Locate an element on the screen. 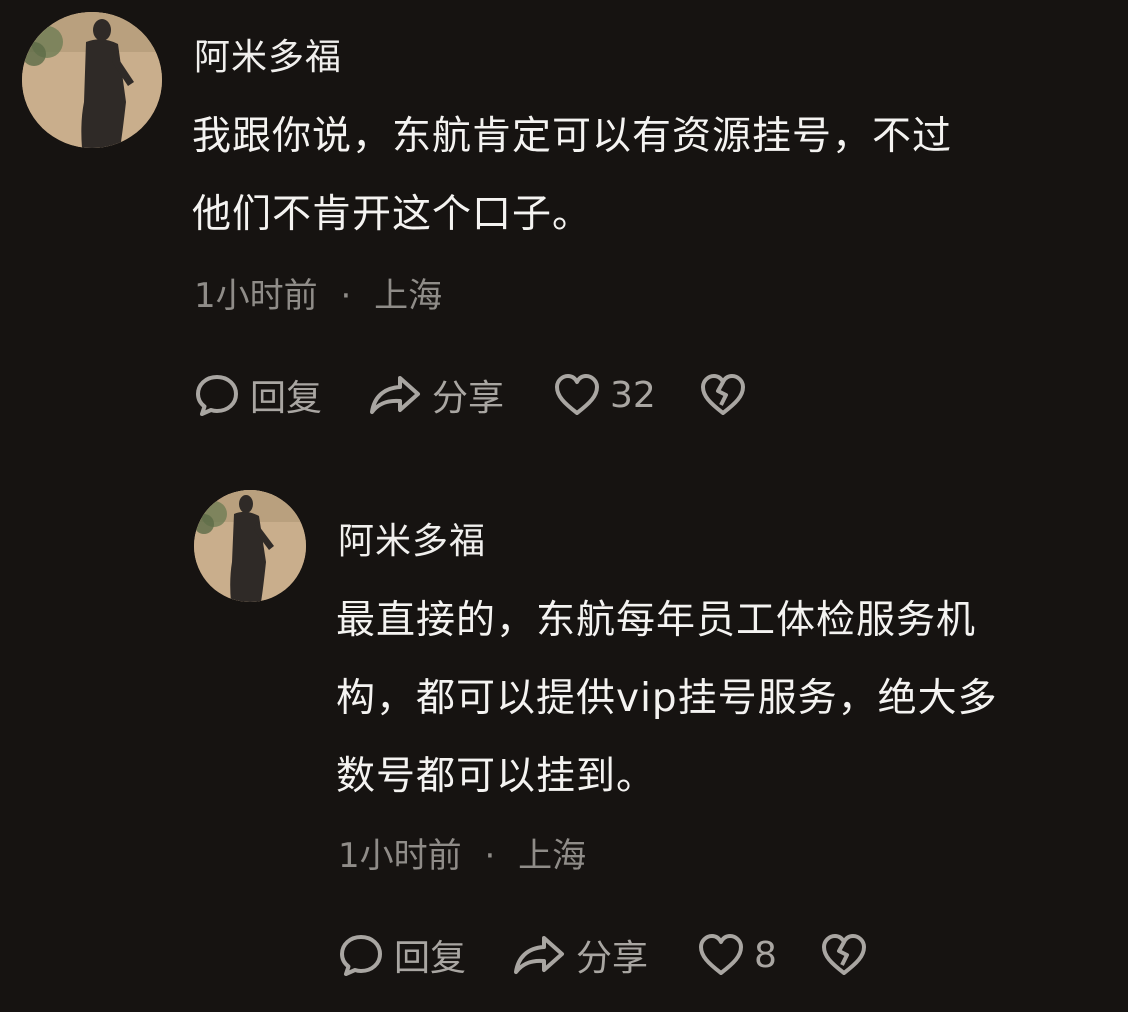 Image resolution: width=1128 pixels, height=1012 pixels. comment-actions: 回复 分享 32 is located at coordinates (470, 395).